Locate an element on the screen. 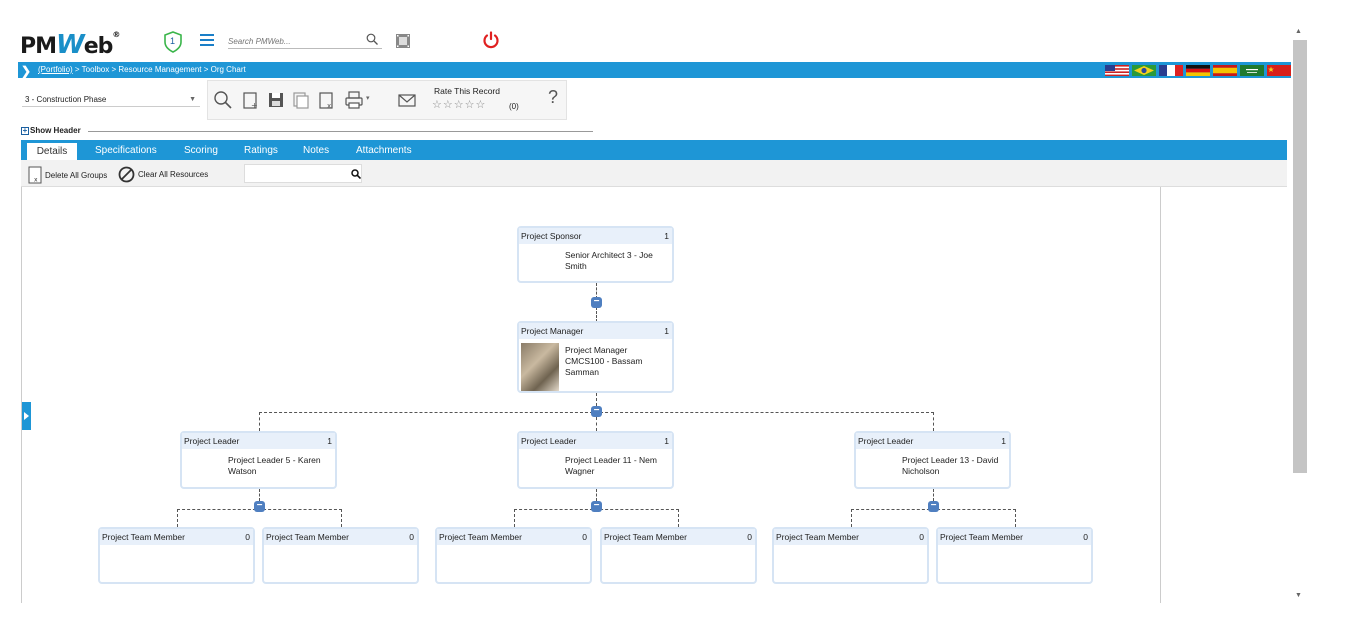  tab-attachments: Attachments is located at coordinates (384, 150).